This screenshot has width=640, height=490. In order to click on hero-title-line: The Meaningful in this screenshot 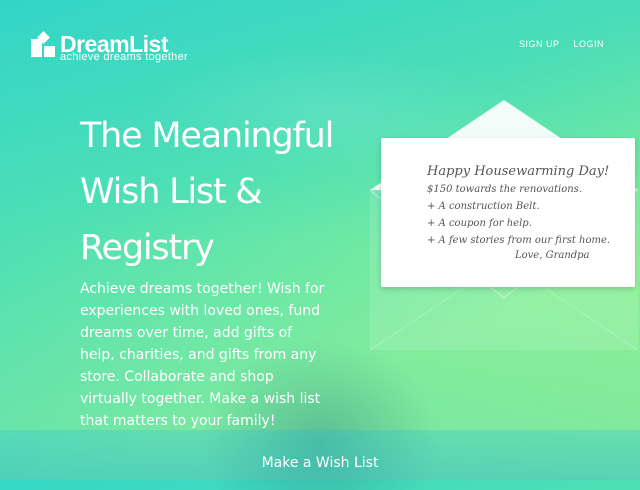, I will do `click(207, 136)`.